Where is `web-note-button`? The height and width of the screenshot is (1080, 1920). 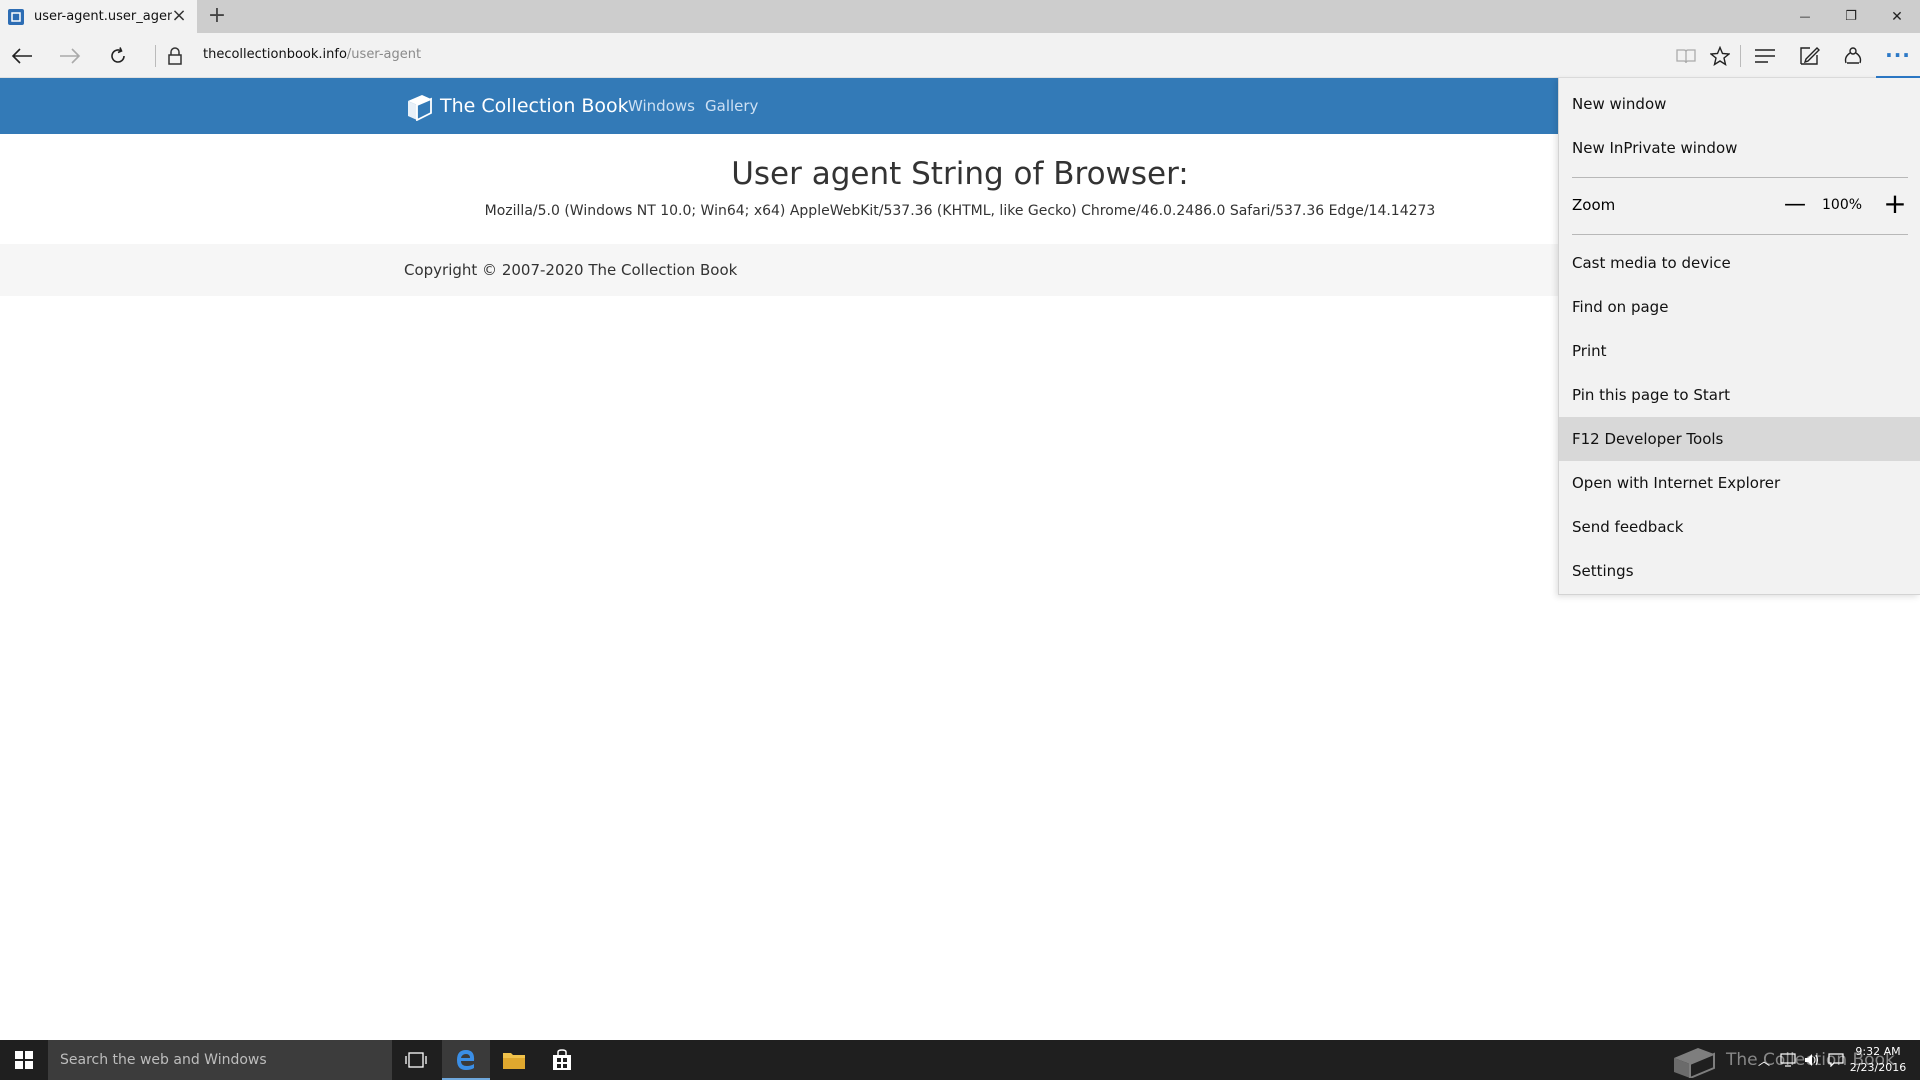
web-note-button is located at coordinates (1809, 56).